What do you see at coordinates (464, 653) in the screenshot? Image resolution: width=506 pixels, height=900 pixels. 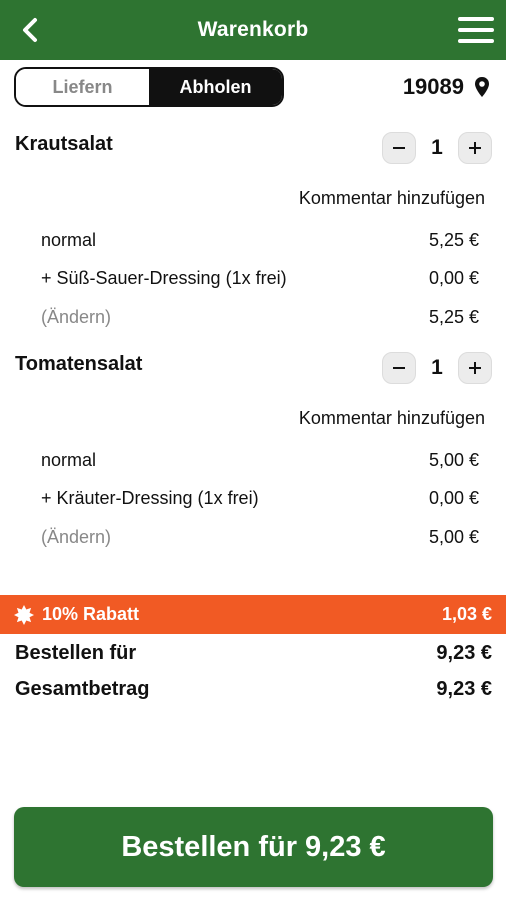 I see `order-for-value: 9,23 €` at bounding box center [464, 653].